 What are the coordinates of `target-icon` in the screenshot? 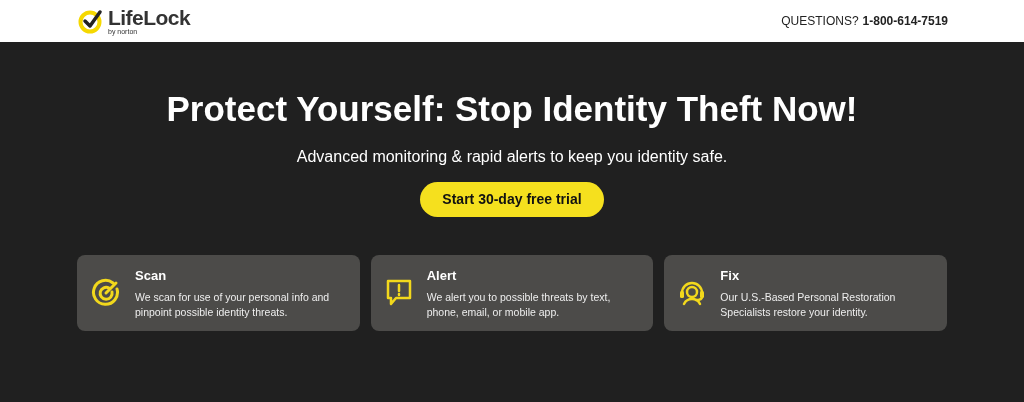 It's located at (106, 292).